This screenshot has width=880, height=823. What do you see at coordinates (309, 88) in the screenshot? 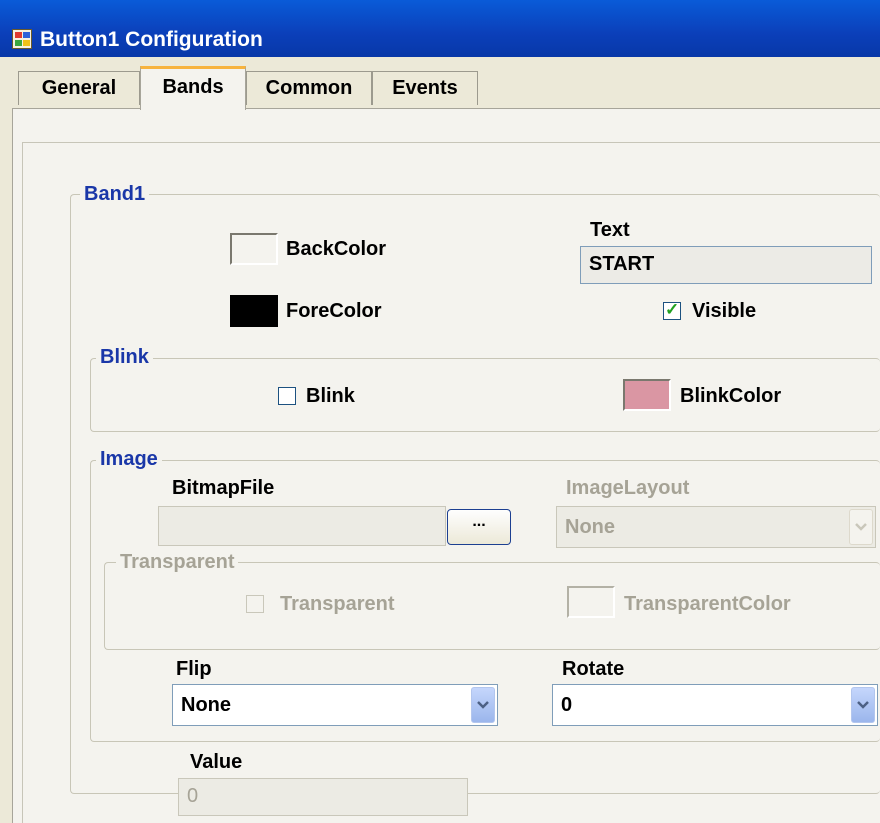
I see `tab-common: Common` at bounding box center [309, 88].